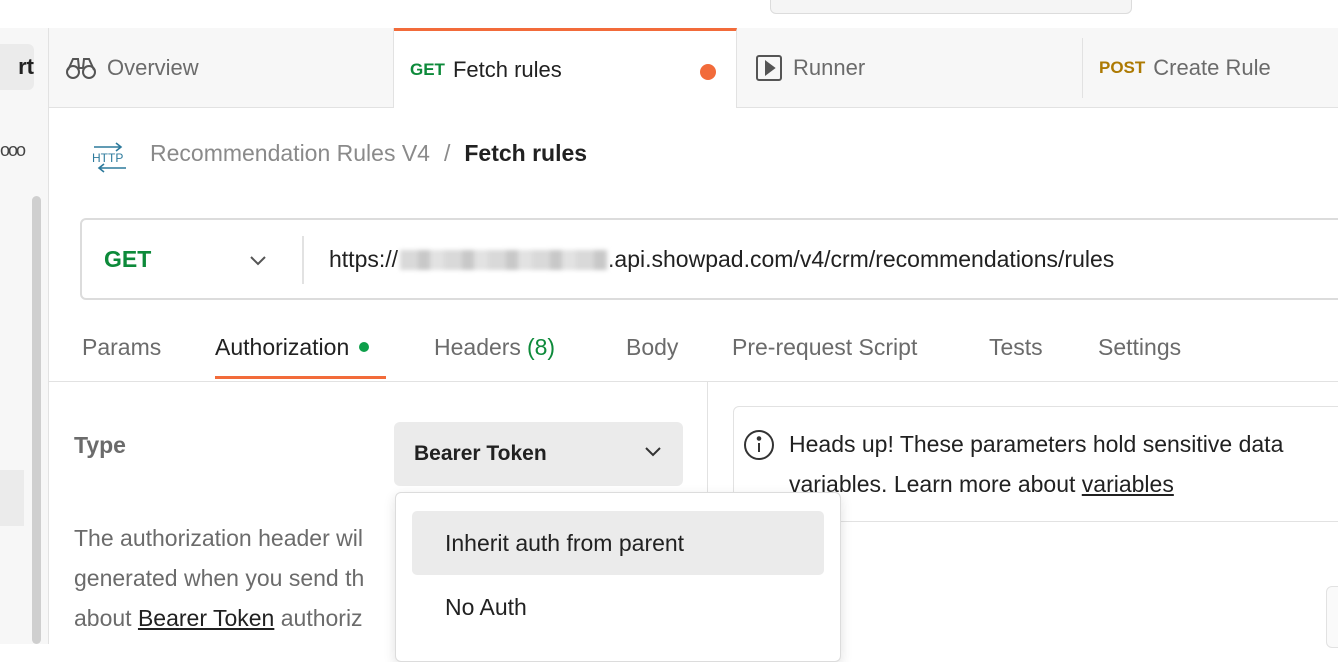 The width and height of the screenshot is (1338, 662). I want to click on menu-item-inherit-auth: Inherit auth from parent, so click(618, 543).